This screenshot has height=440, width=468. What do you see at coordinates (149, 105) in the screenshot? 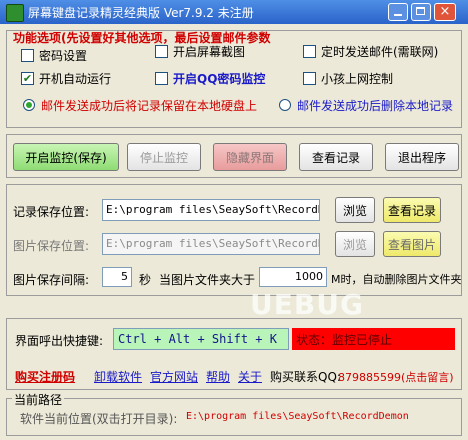
I see `keep-local-label: 邮件发送成功后将记录保留在本地硬盘上` at bounding box center [149, 105].